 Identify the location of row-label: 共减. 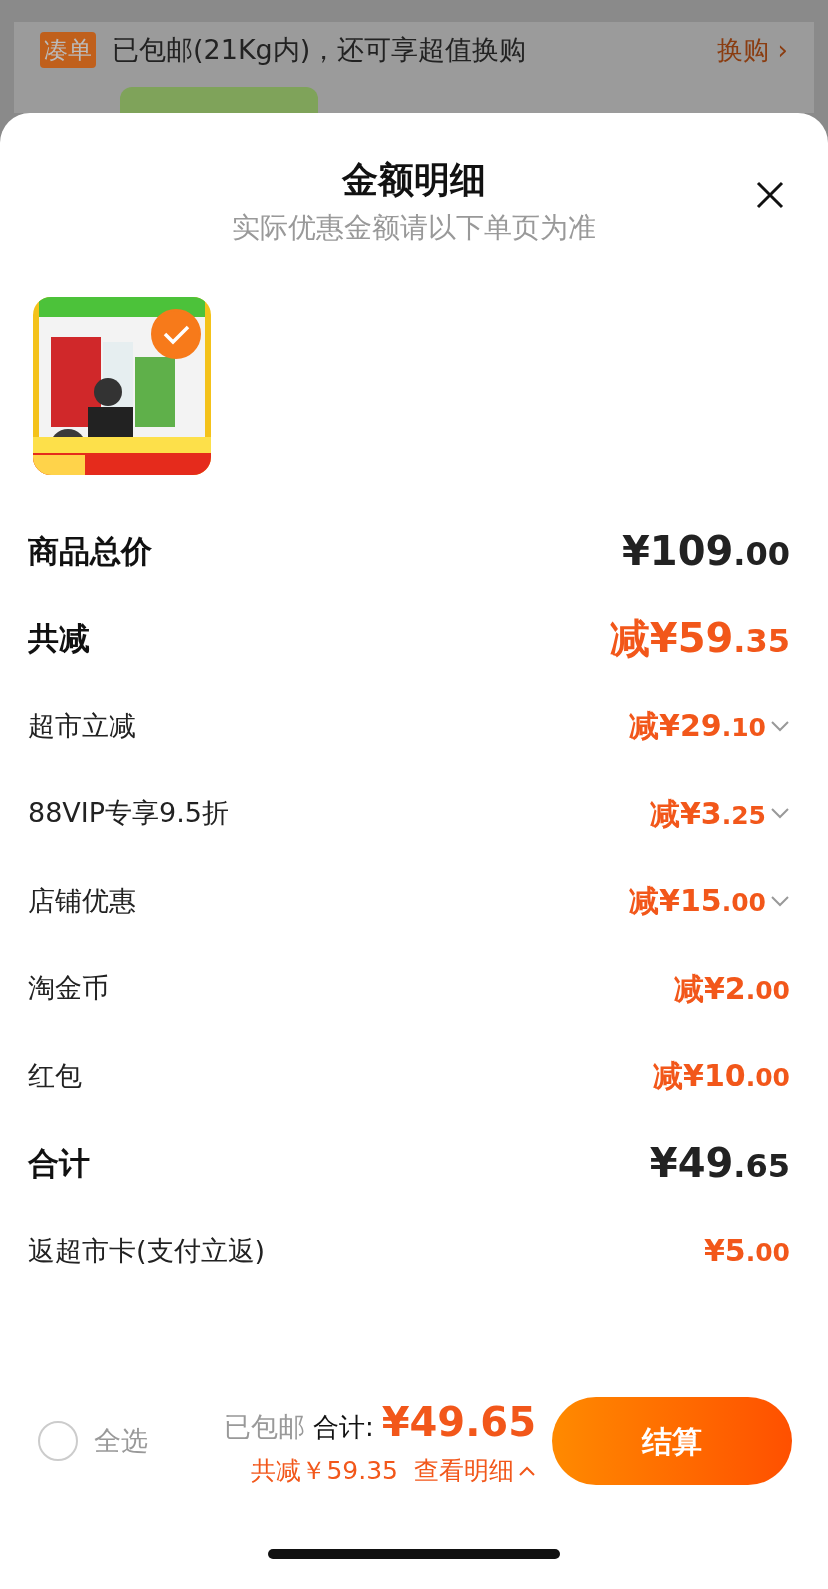
(59, 638).